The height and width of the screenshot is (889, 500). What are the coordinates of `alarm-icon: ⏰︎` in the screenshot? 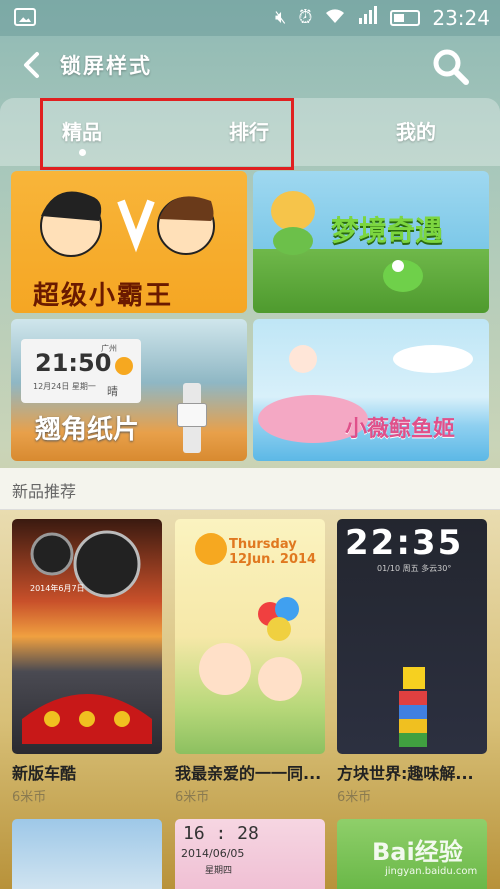 It's located at (305, 17).